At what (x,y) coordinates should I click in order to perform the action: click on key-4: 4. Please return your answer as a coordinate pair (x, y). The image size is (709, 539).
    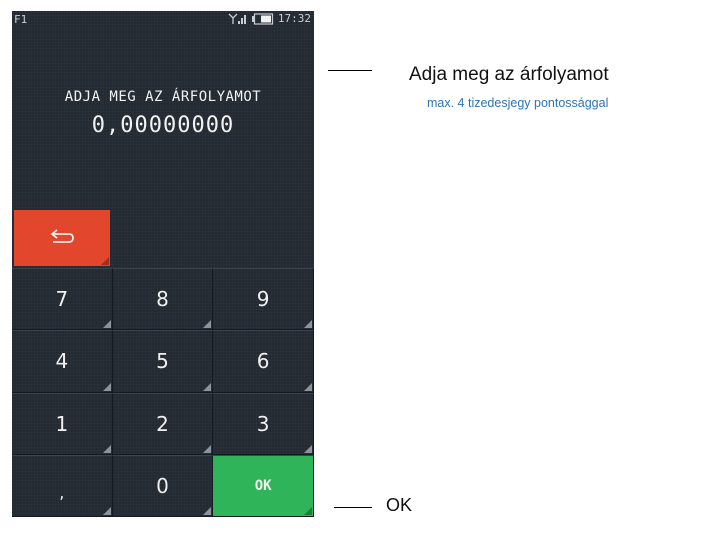
    Looking at the image, I should click on (62, 361).